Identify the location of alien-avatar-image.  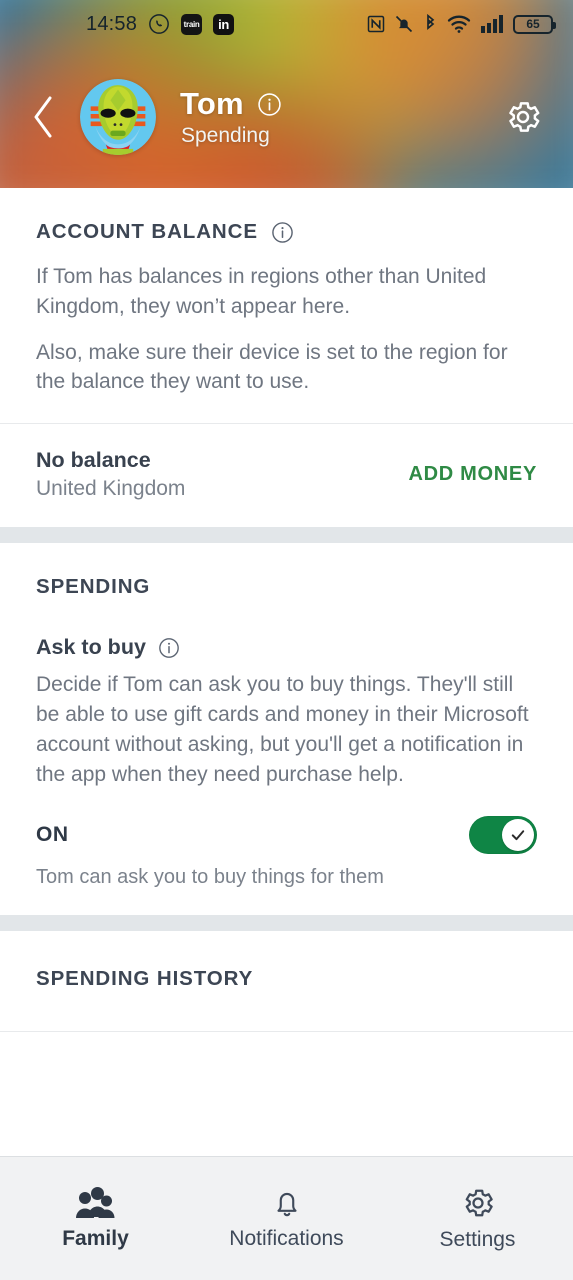
(118, 117).